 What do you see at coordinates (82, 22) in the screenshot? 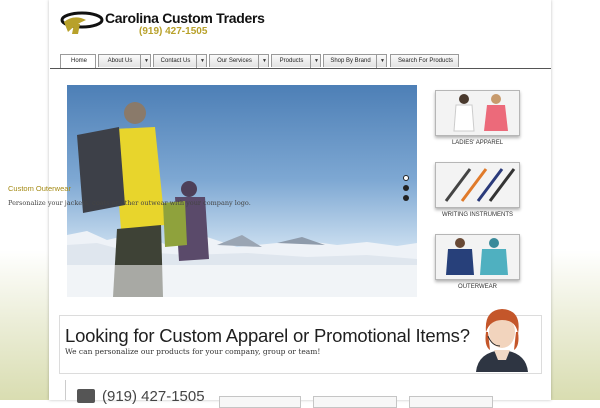
I see `logo-swoosh-icon` at bounding box center [82, 22].